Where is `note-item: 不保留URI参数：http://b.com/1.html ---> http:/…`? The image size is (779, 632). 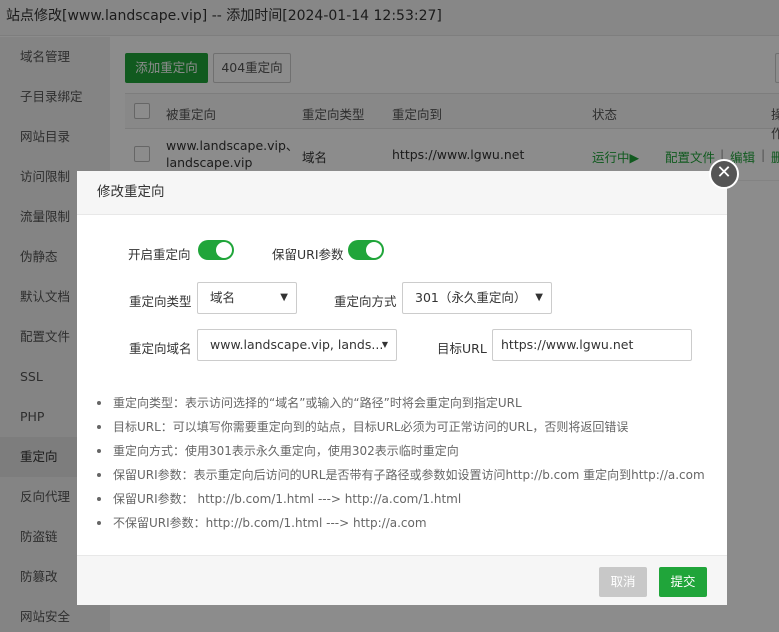
note-item: 不保留URI参数：http://b.com/1.html ---> http:/… is located at coordinates (407, 525).